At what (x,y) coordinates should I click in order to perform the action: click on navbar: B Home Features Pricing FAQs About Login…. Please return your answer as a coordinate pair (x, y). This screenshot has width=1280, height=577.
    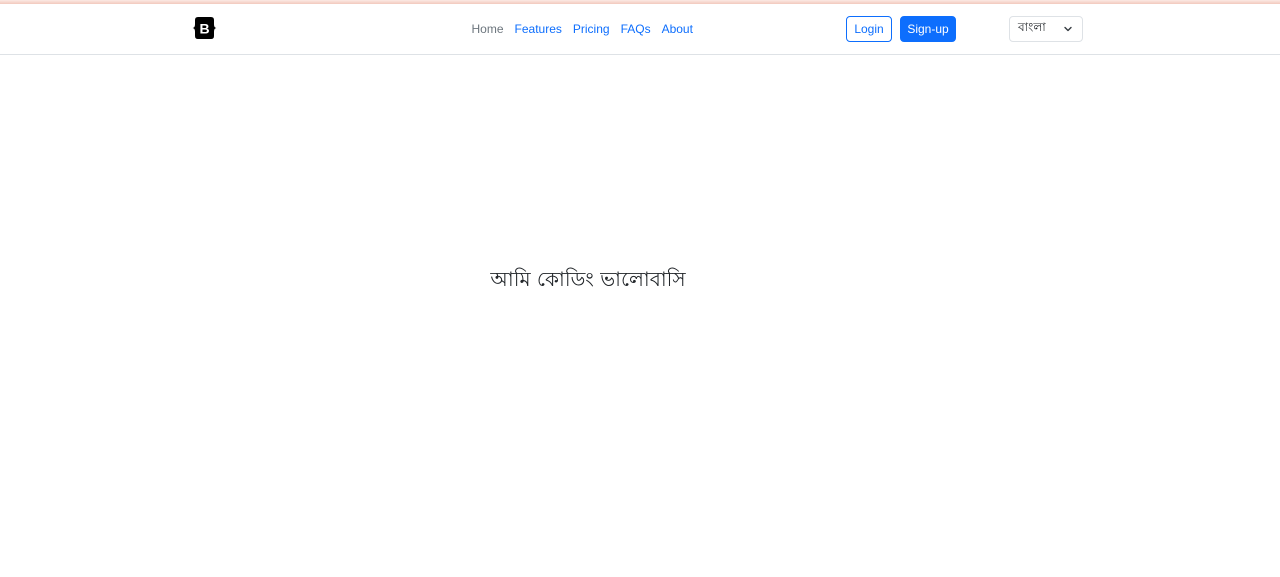
    Looking at the image, I should click on (640, 29).